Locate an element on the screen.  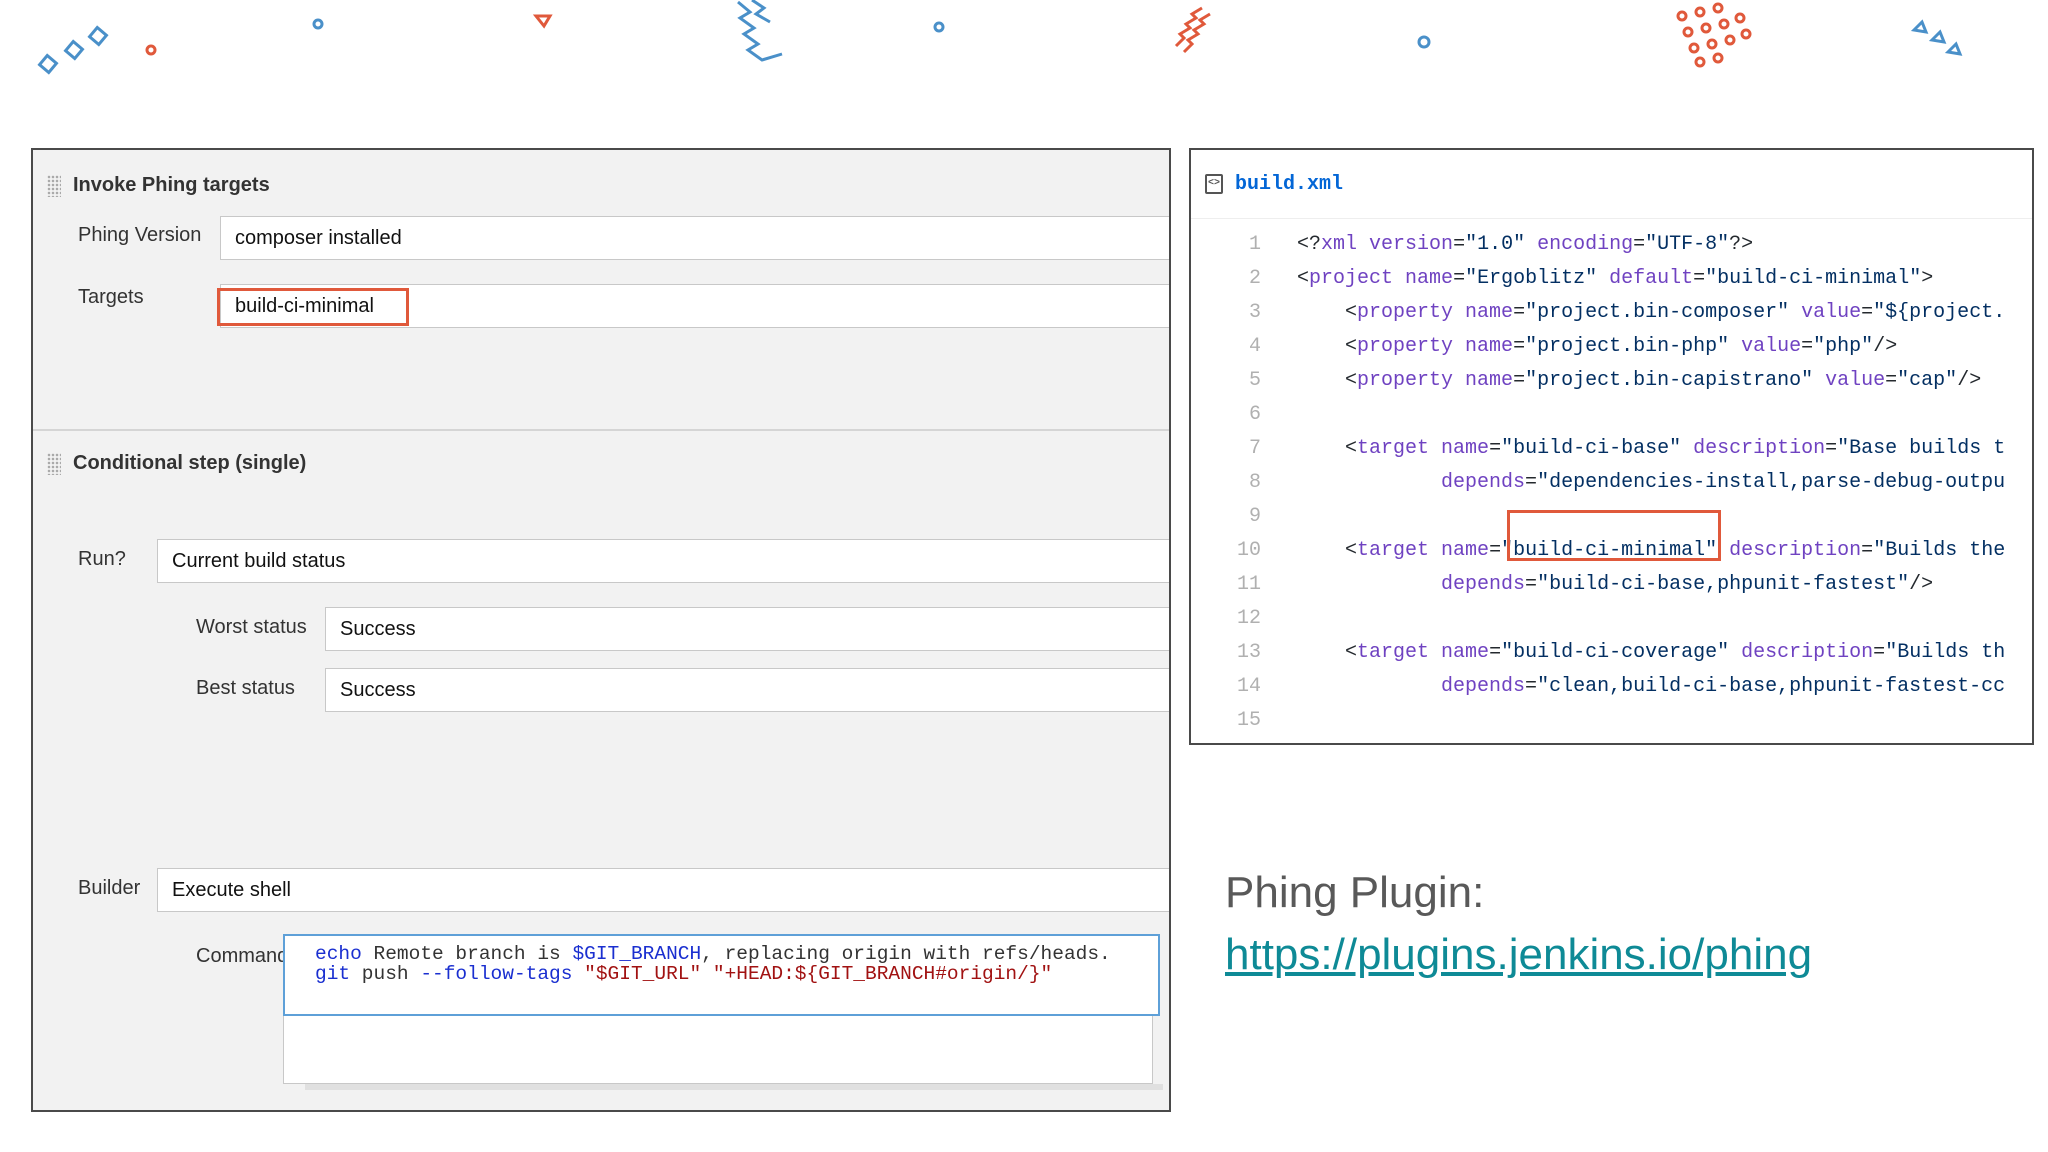
line-number: 6 is located at coordinates (1254, 414).